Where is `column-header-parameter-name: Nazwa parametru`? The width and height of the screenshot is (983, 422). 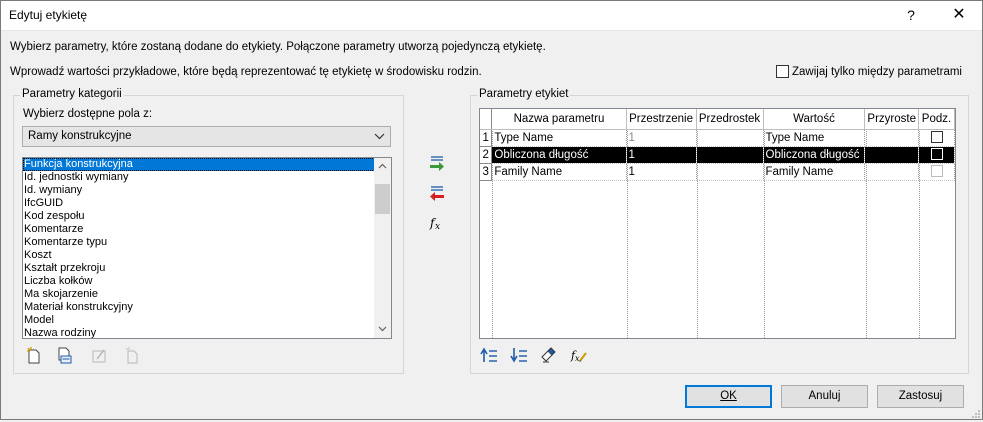 column-header-parameter-name: Nazwa parametru is located at coordinates (559, 119).